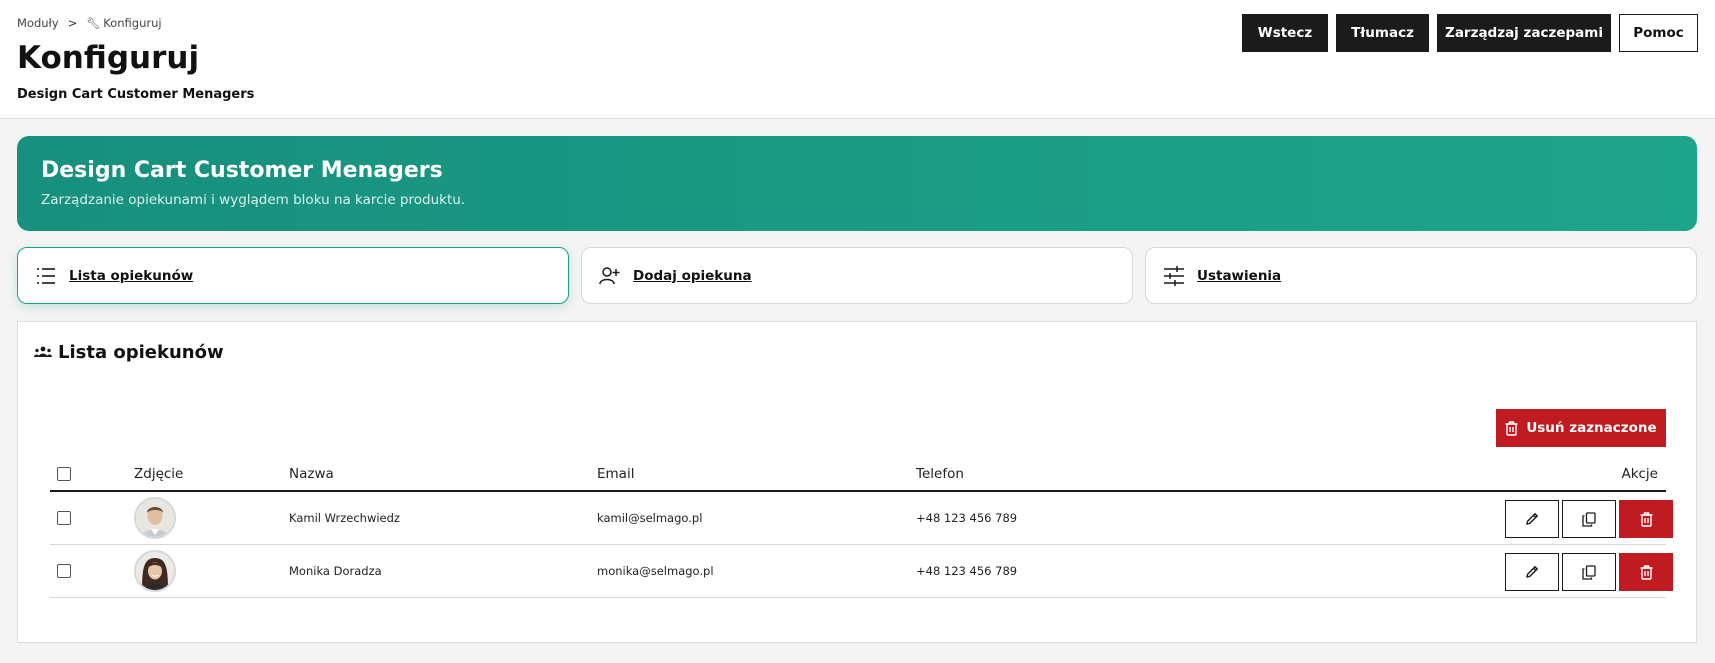 The height and width of the screenshot is (663, 1715). What do you see at coordinates (655, 571) in the screenshot?
I see `manager-email: monika@selmago.pl` at bounding box center [655, 571].